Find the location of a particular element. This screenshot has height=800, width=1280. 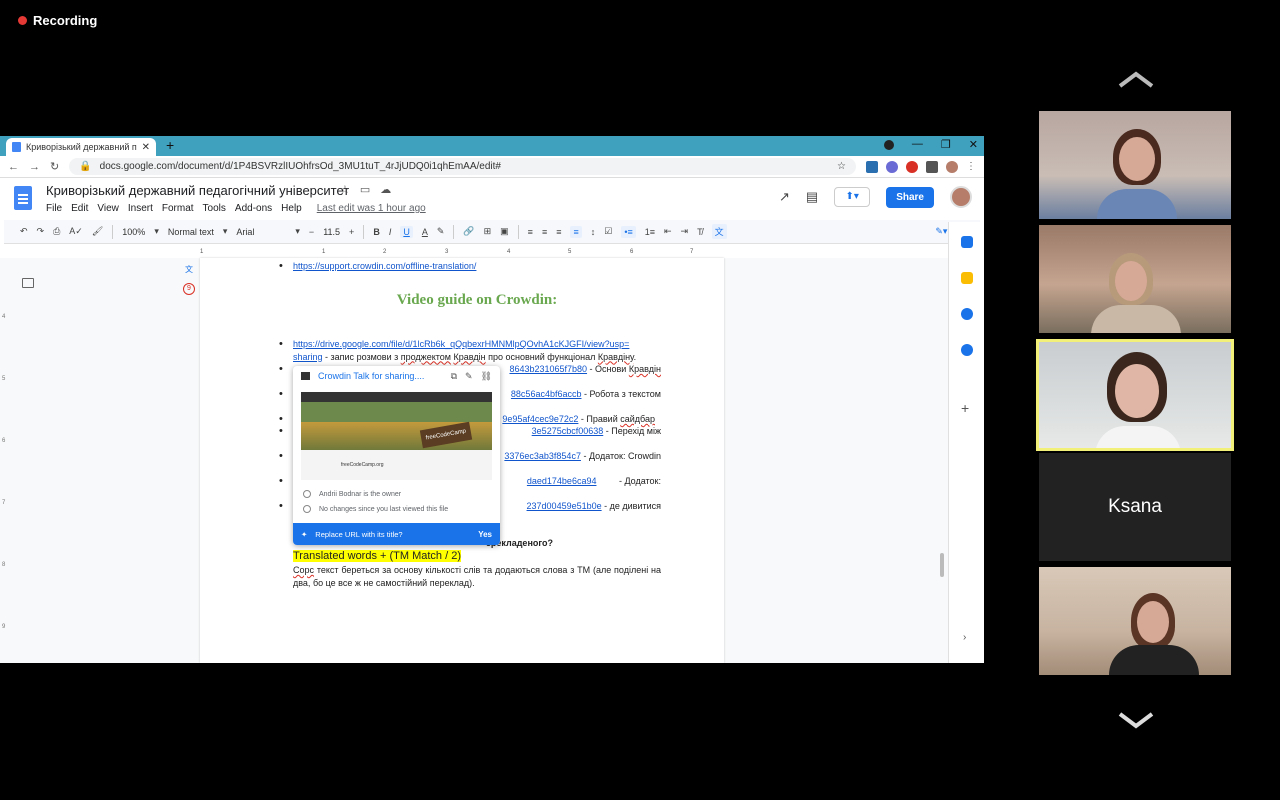

style-select: Normal text is located at coordinates (191, 232).